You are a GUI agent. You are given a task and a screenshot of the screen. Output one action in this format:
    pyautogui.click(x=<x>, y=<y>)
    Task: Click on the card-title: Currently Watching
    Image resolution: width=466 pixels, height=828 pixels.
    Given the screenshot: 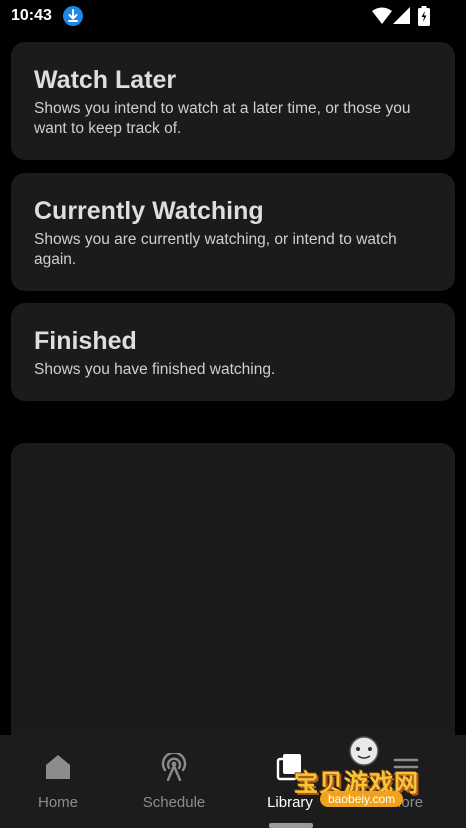 What is the action you would take?
    pyautogui.click(x=149, y=211)
    